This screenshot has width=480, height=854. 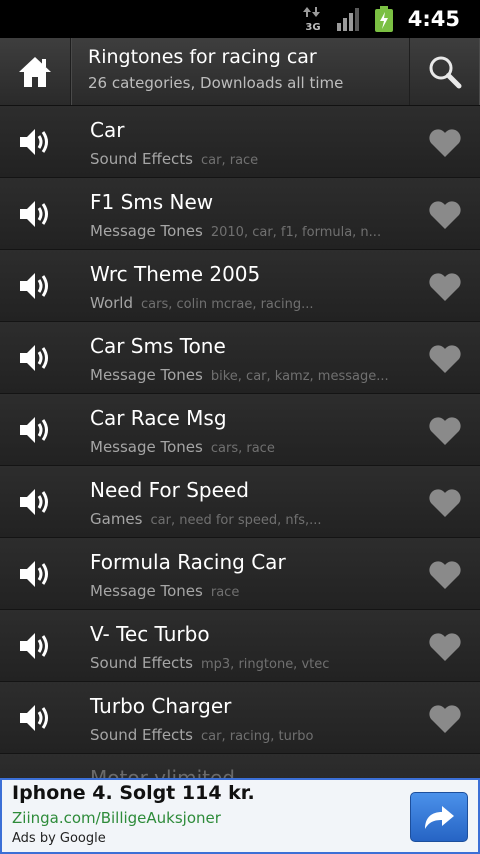 I want to click on search-button, so click(x=444, y=71).